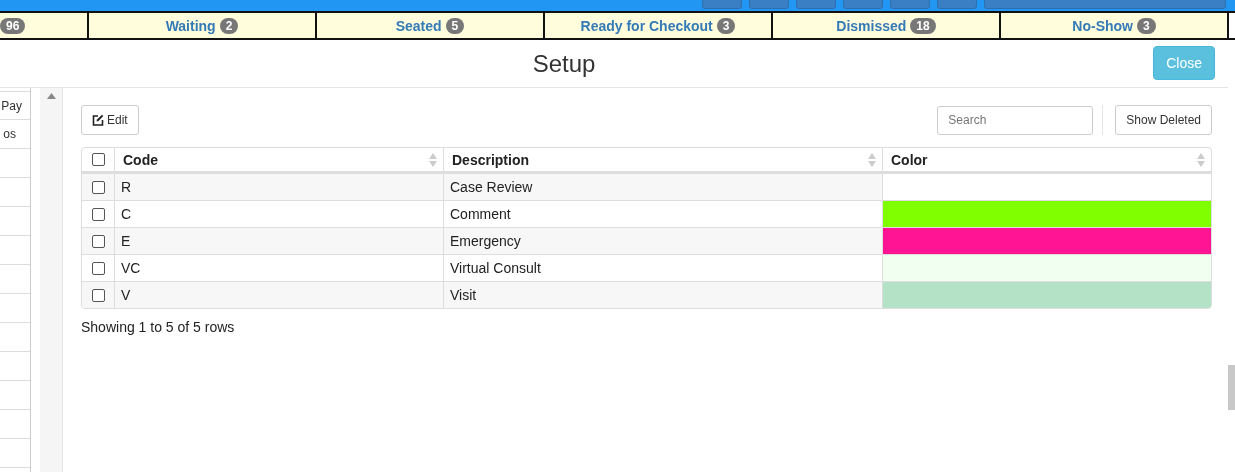 This screenshot has width=1235, height=472. Describe the element at coordinates (646, 25) in the screenshot. I see `status-tab: Ready for Checkout` at that location.